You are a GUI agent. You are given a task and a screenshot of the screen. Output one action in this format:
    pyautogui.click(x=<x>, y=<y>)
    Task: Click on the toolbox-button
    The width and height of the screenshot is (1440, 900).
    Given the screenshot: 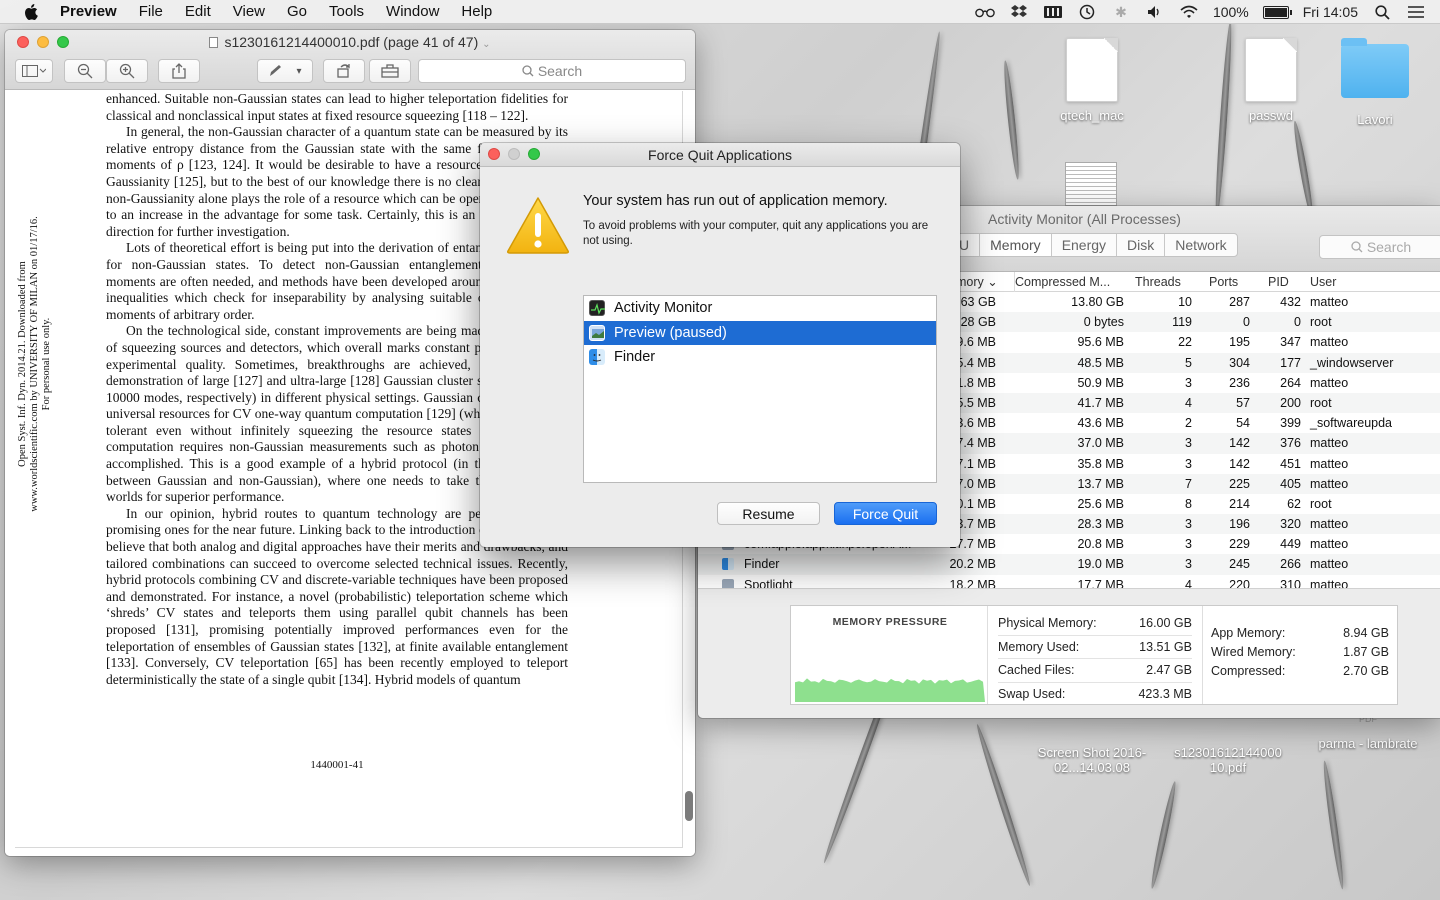 What is the action you would take?
    pyautogui.click(x=390, y=71)
    